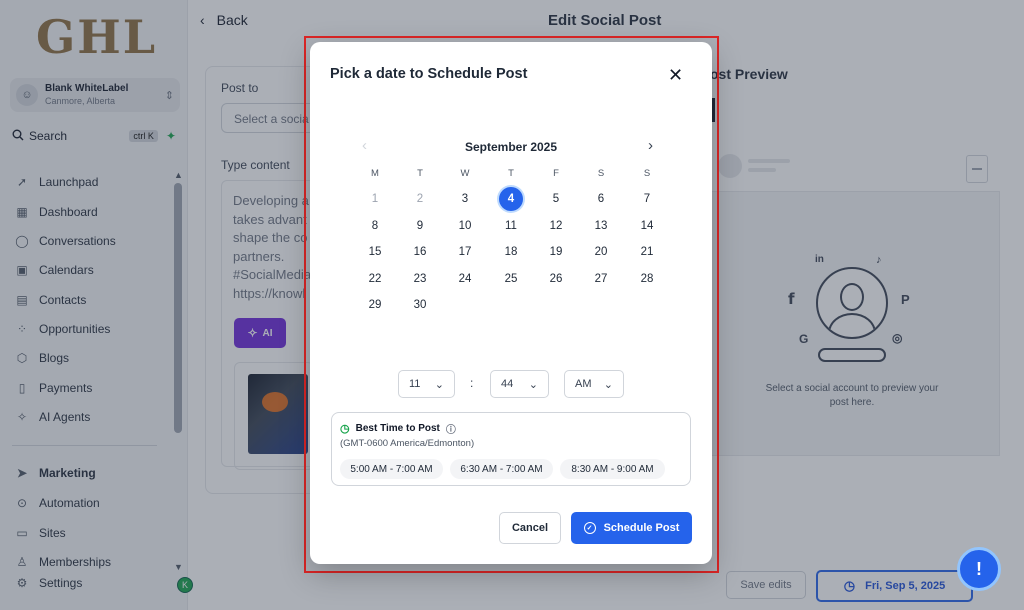 This screenshot has height=610, width=1024. Describe the element at coordinates (375, 226) in the screenshot. I see `calendar-day: 8` at that location.